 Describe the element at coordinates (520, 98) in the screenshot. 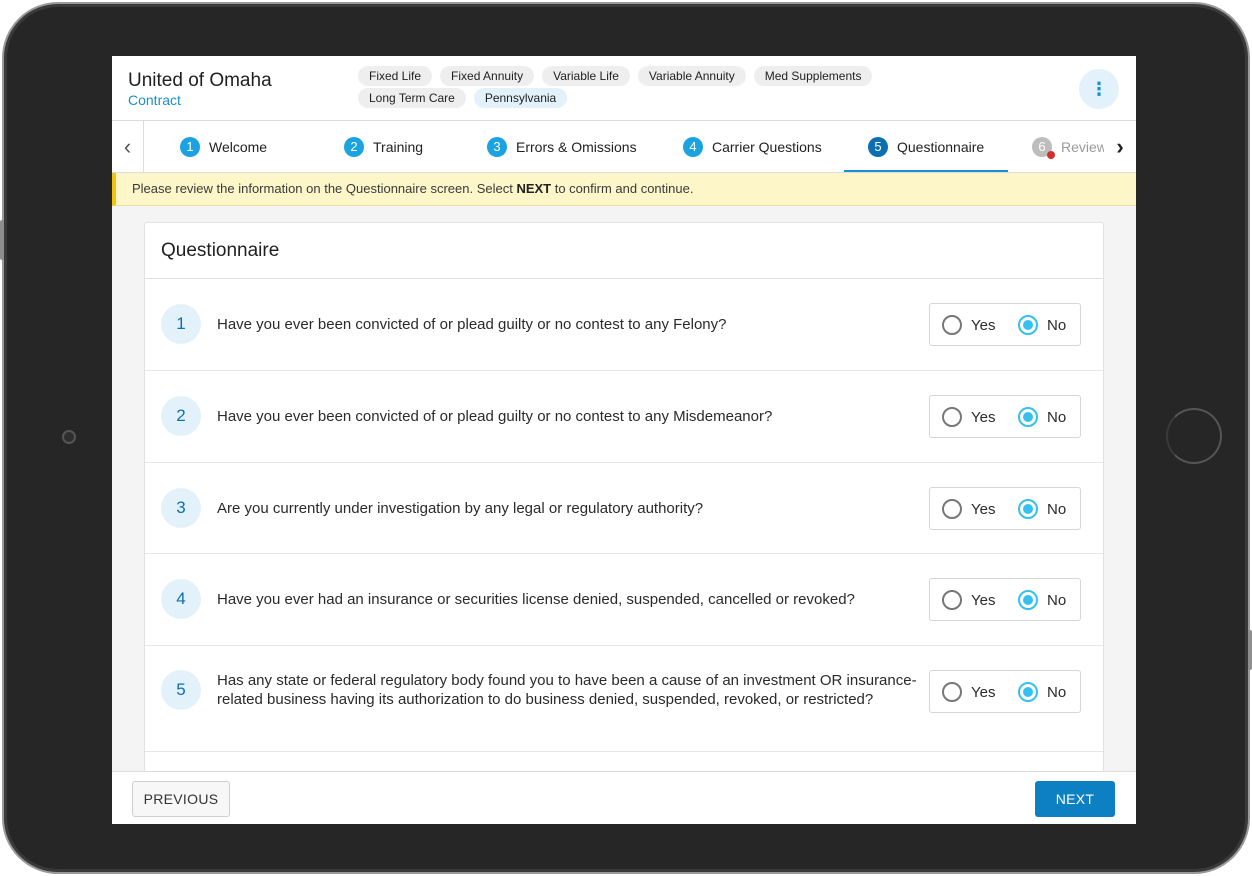

I see `state-chip: Pennsylvania` at that location.